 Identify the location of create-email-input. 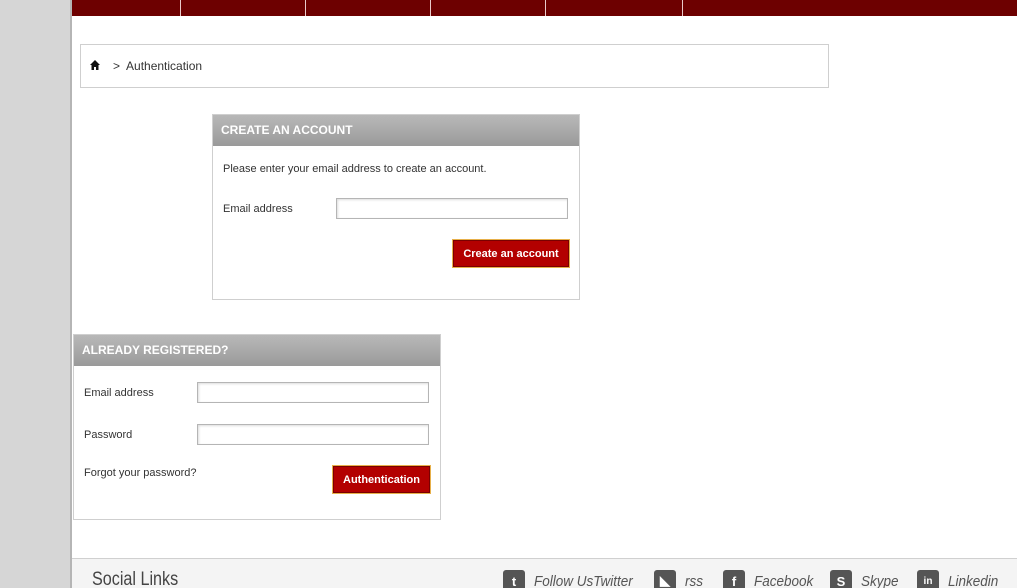
(452, 208).